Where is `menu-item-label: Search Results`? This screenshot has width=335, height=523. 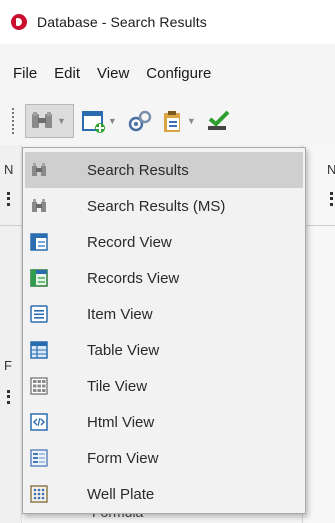
menu-item-label: Search Results is located at coordinates (138, 170).